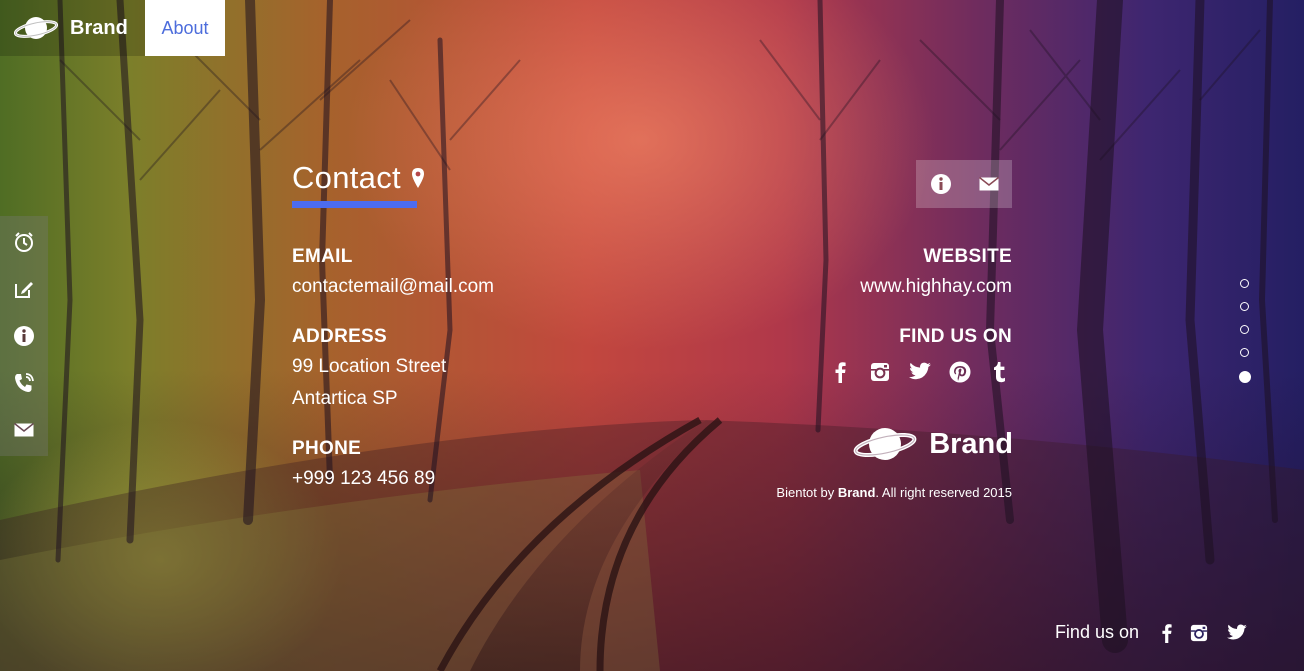 This screenshot has height=671, width=1304. I want to click on brand-link: Brand, so click(72, 28).